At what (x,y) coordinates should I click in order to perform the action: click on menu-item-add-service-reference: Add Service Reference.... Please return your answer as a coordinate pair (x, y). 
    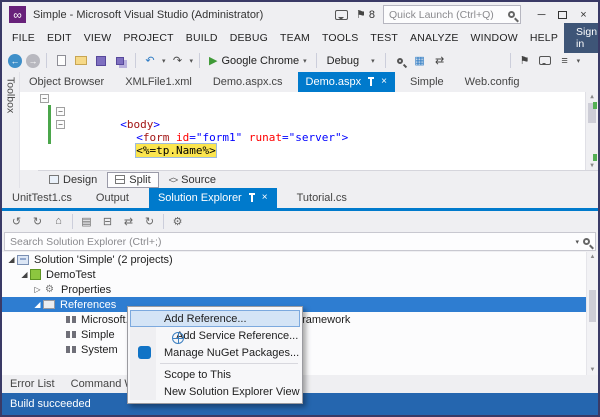
    Looking at the image, I should click on (215, 335).